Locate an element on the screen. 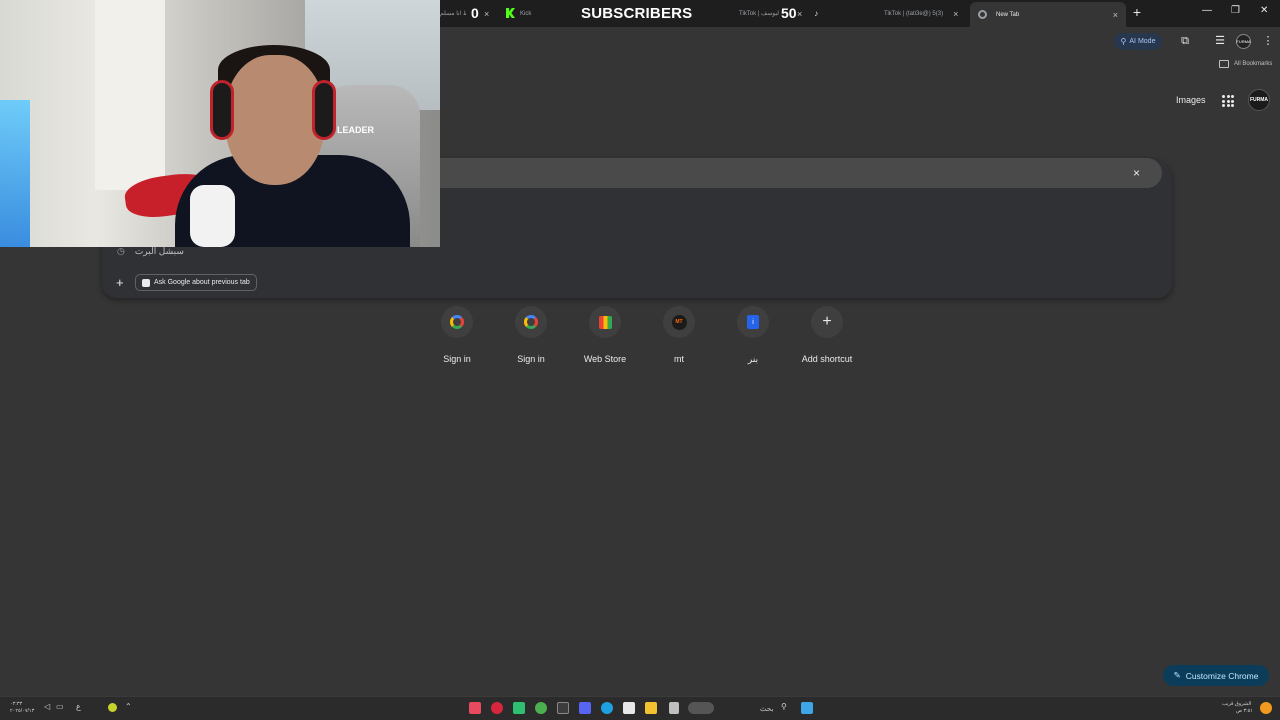  language-icon: ع is located at coordinates (78, 706).